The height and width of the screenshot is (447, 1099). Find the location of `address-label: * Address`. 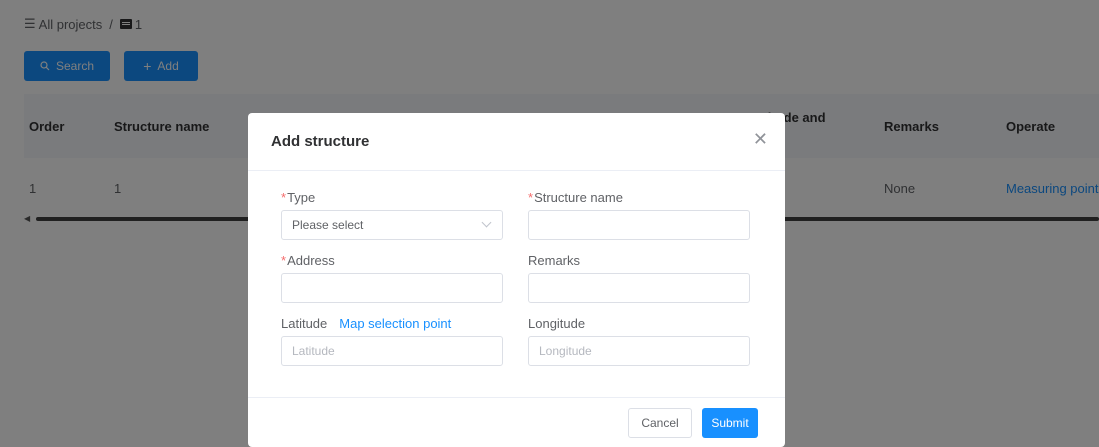

address-label: * Address is located at coordinates (392, 260).